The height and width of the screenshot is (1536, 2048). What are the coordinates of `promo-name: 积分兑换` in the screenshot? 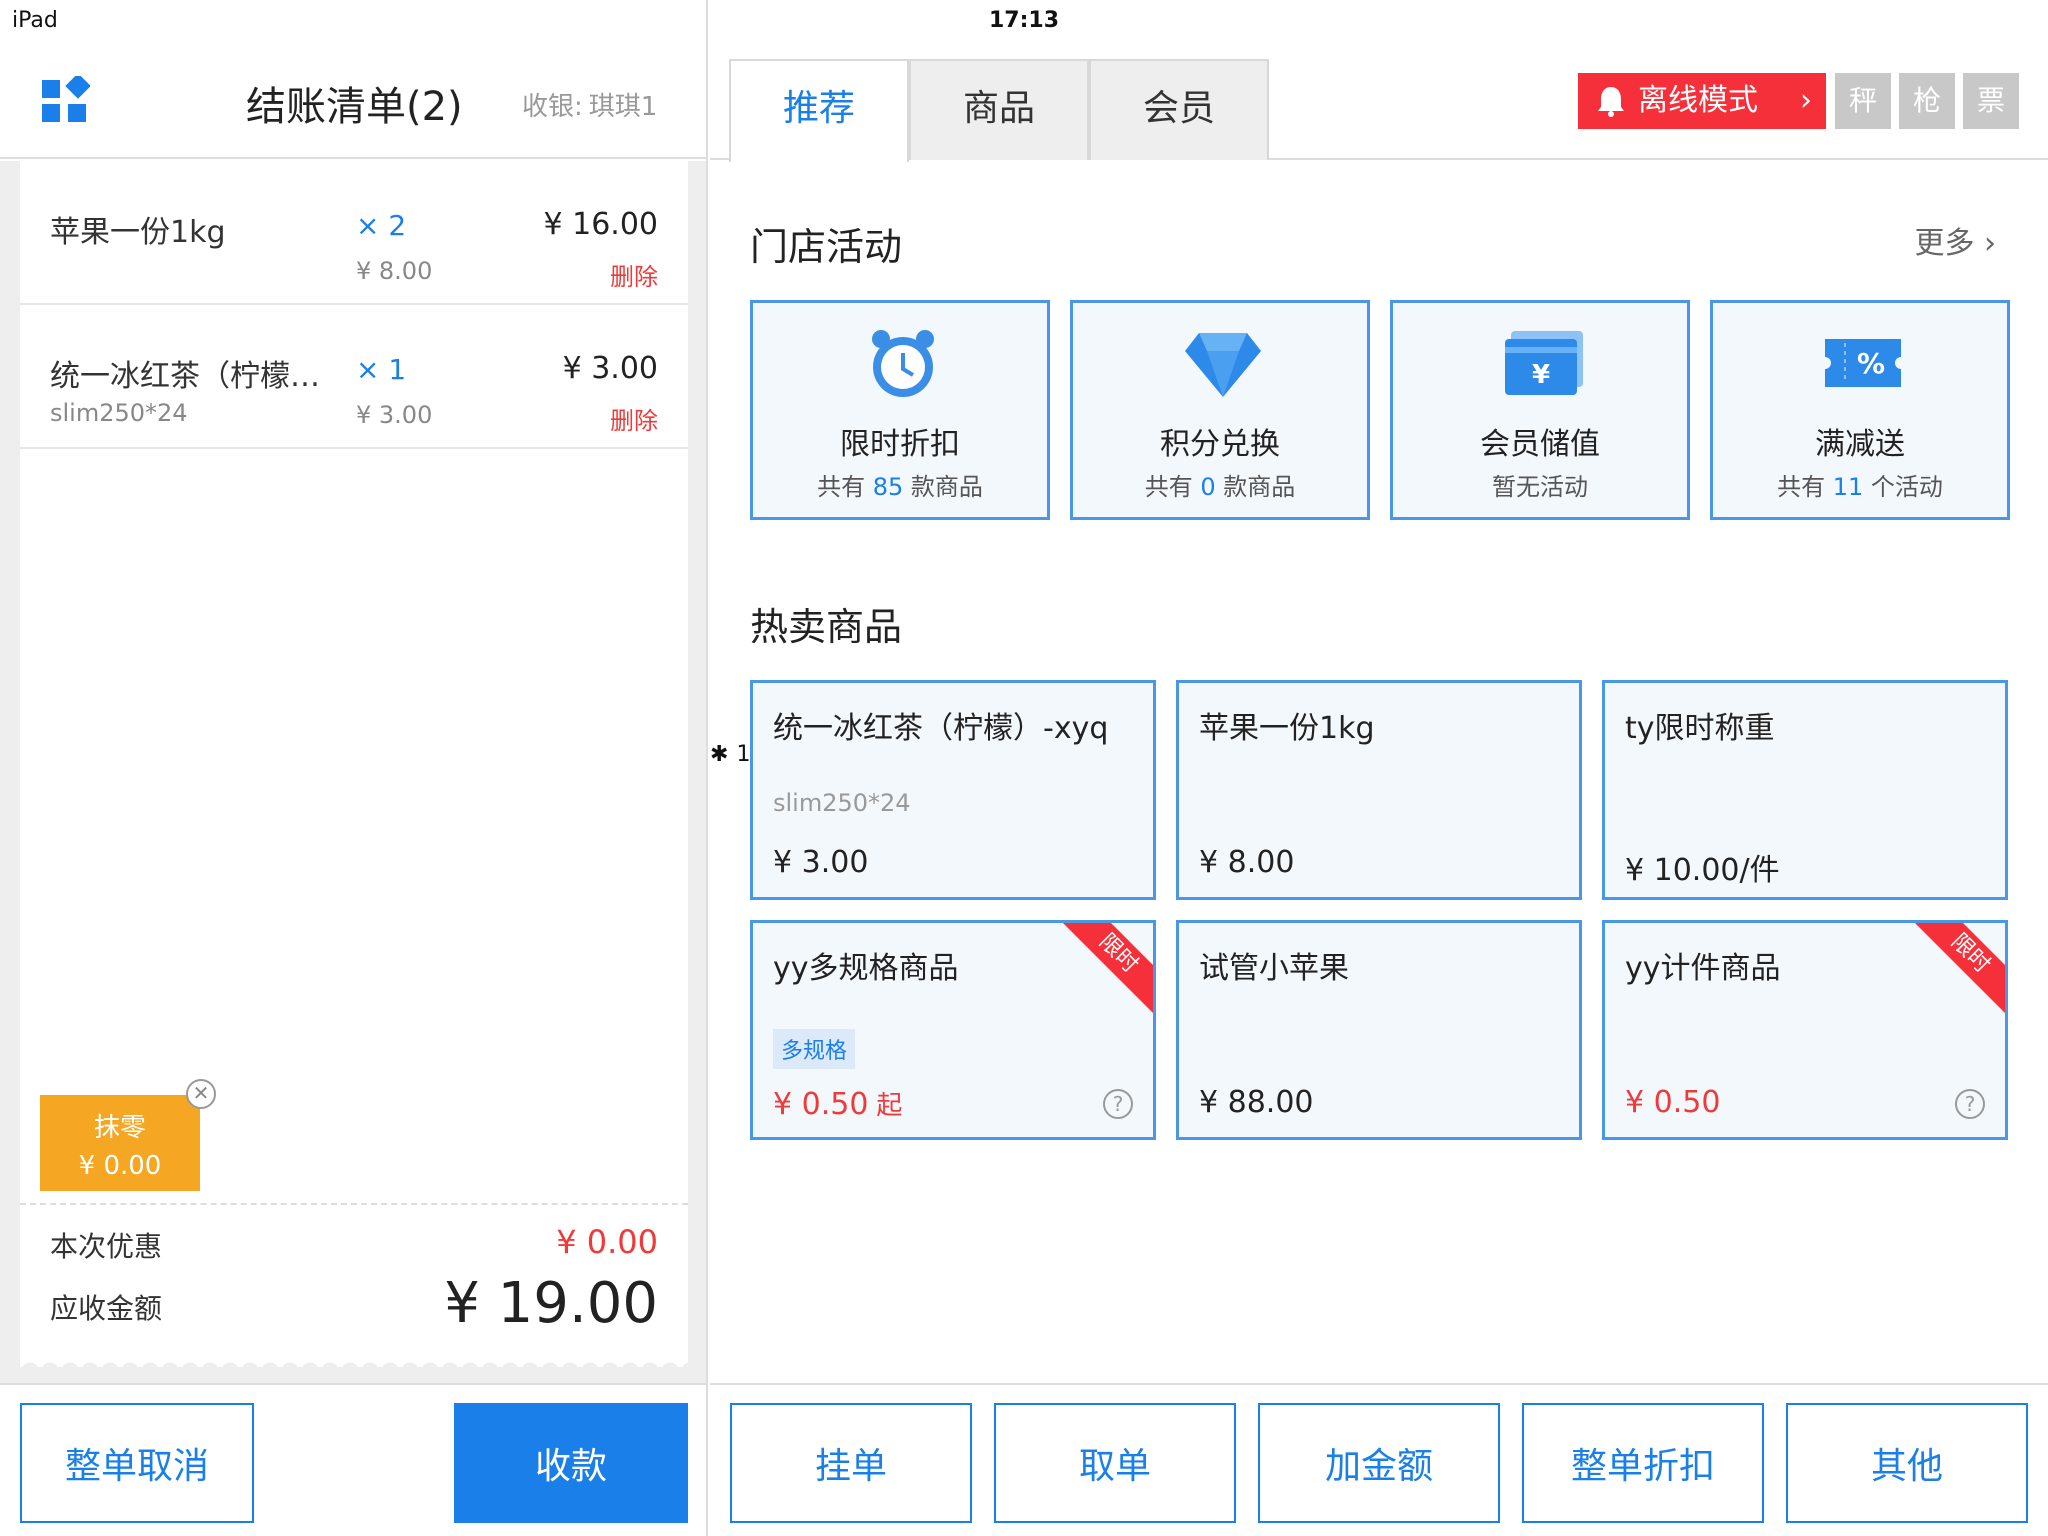 It's located at (1220, 444).